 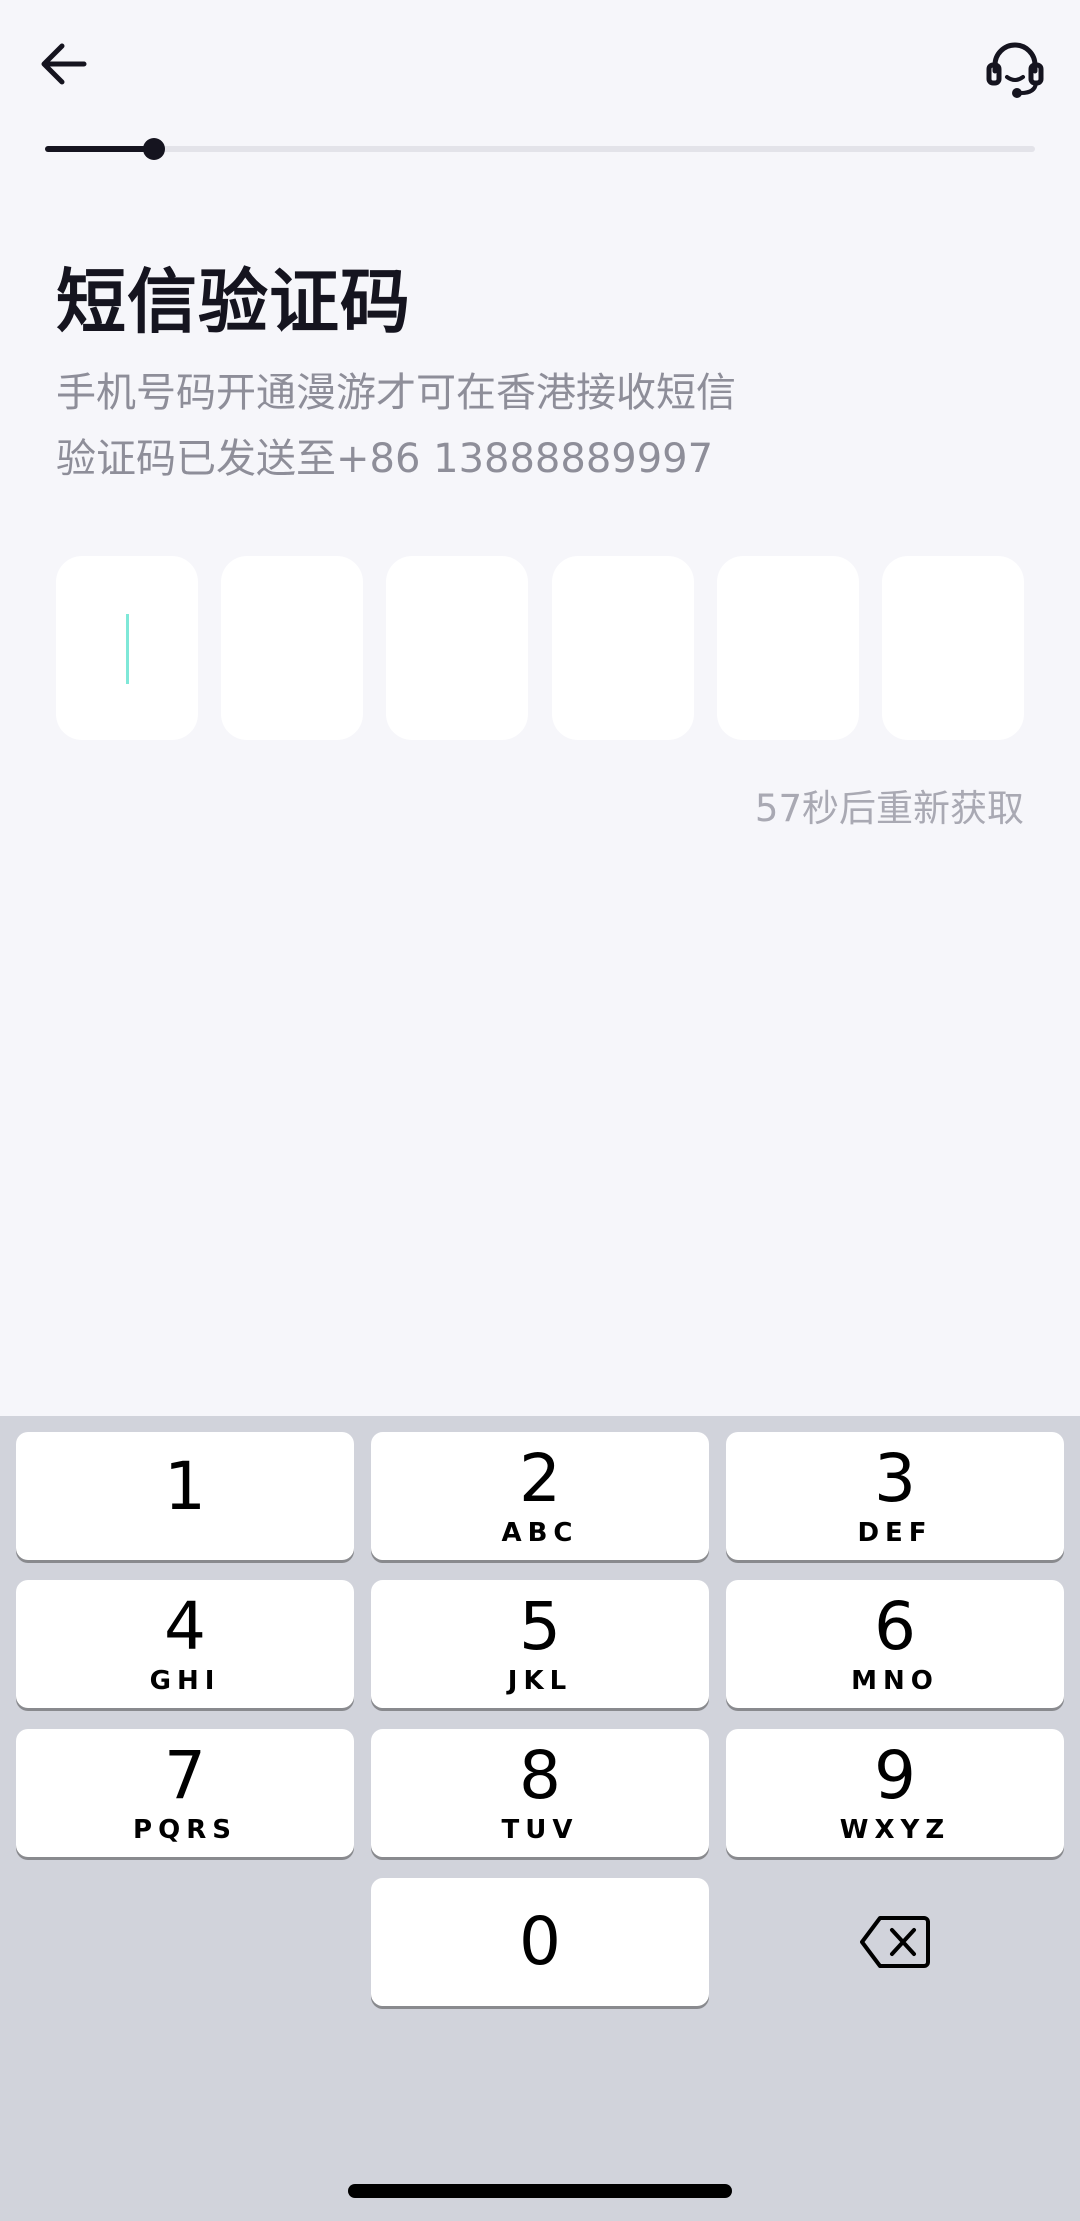 I want to click on key-6: 6 MNO, so click(x=895, y=1644).